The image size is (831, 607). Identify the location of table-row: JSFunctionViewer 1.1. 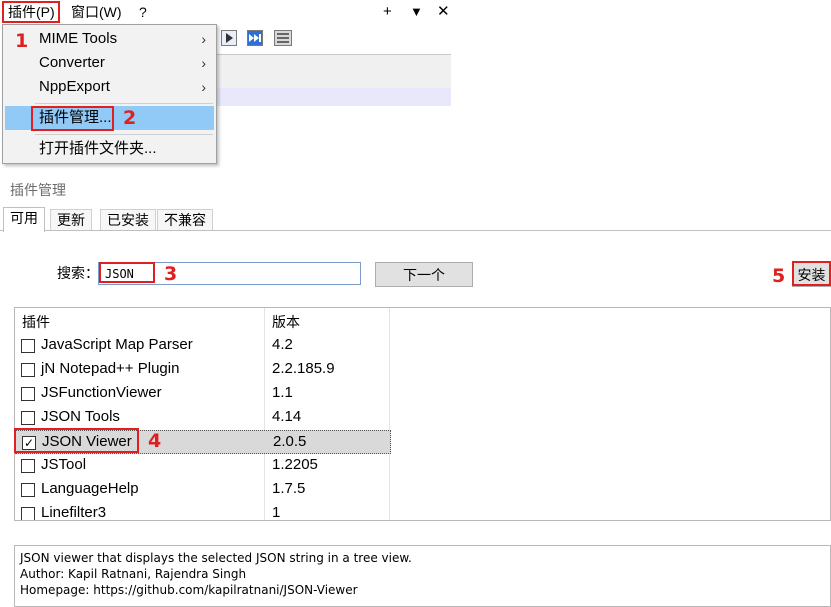
(203, 394).